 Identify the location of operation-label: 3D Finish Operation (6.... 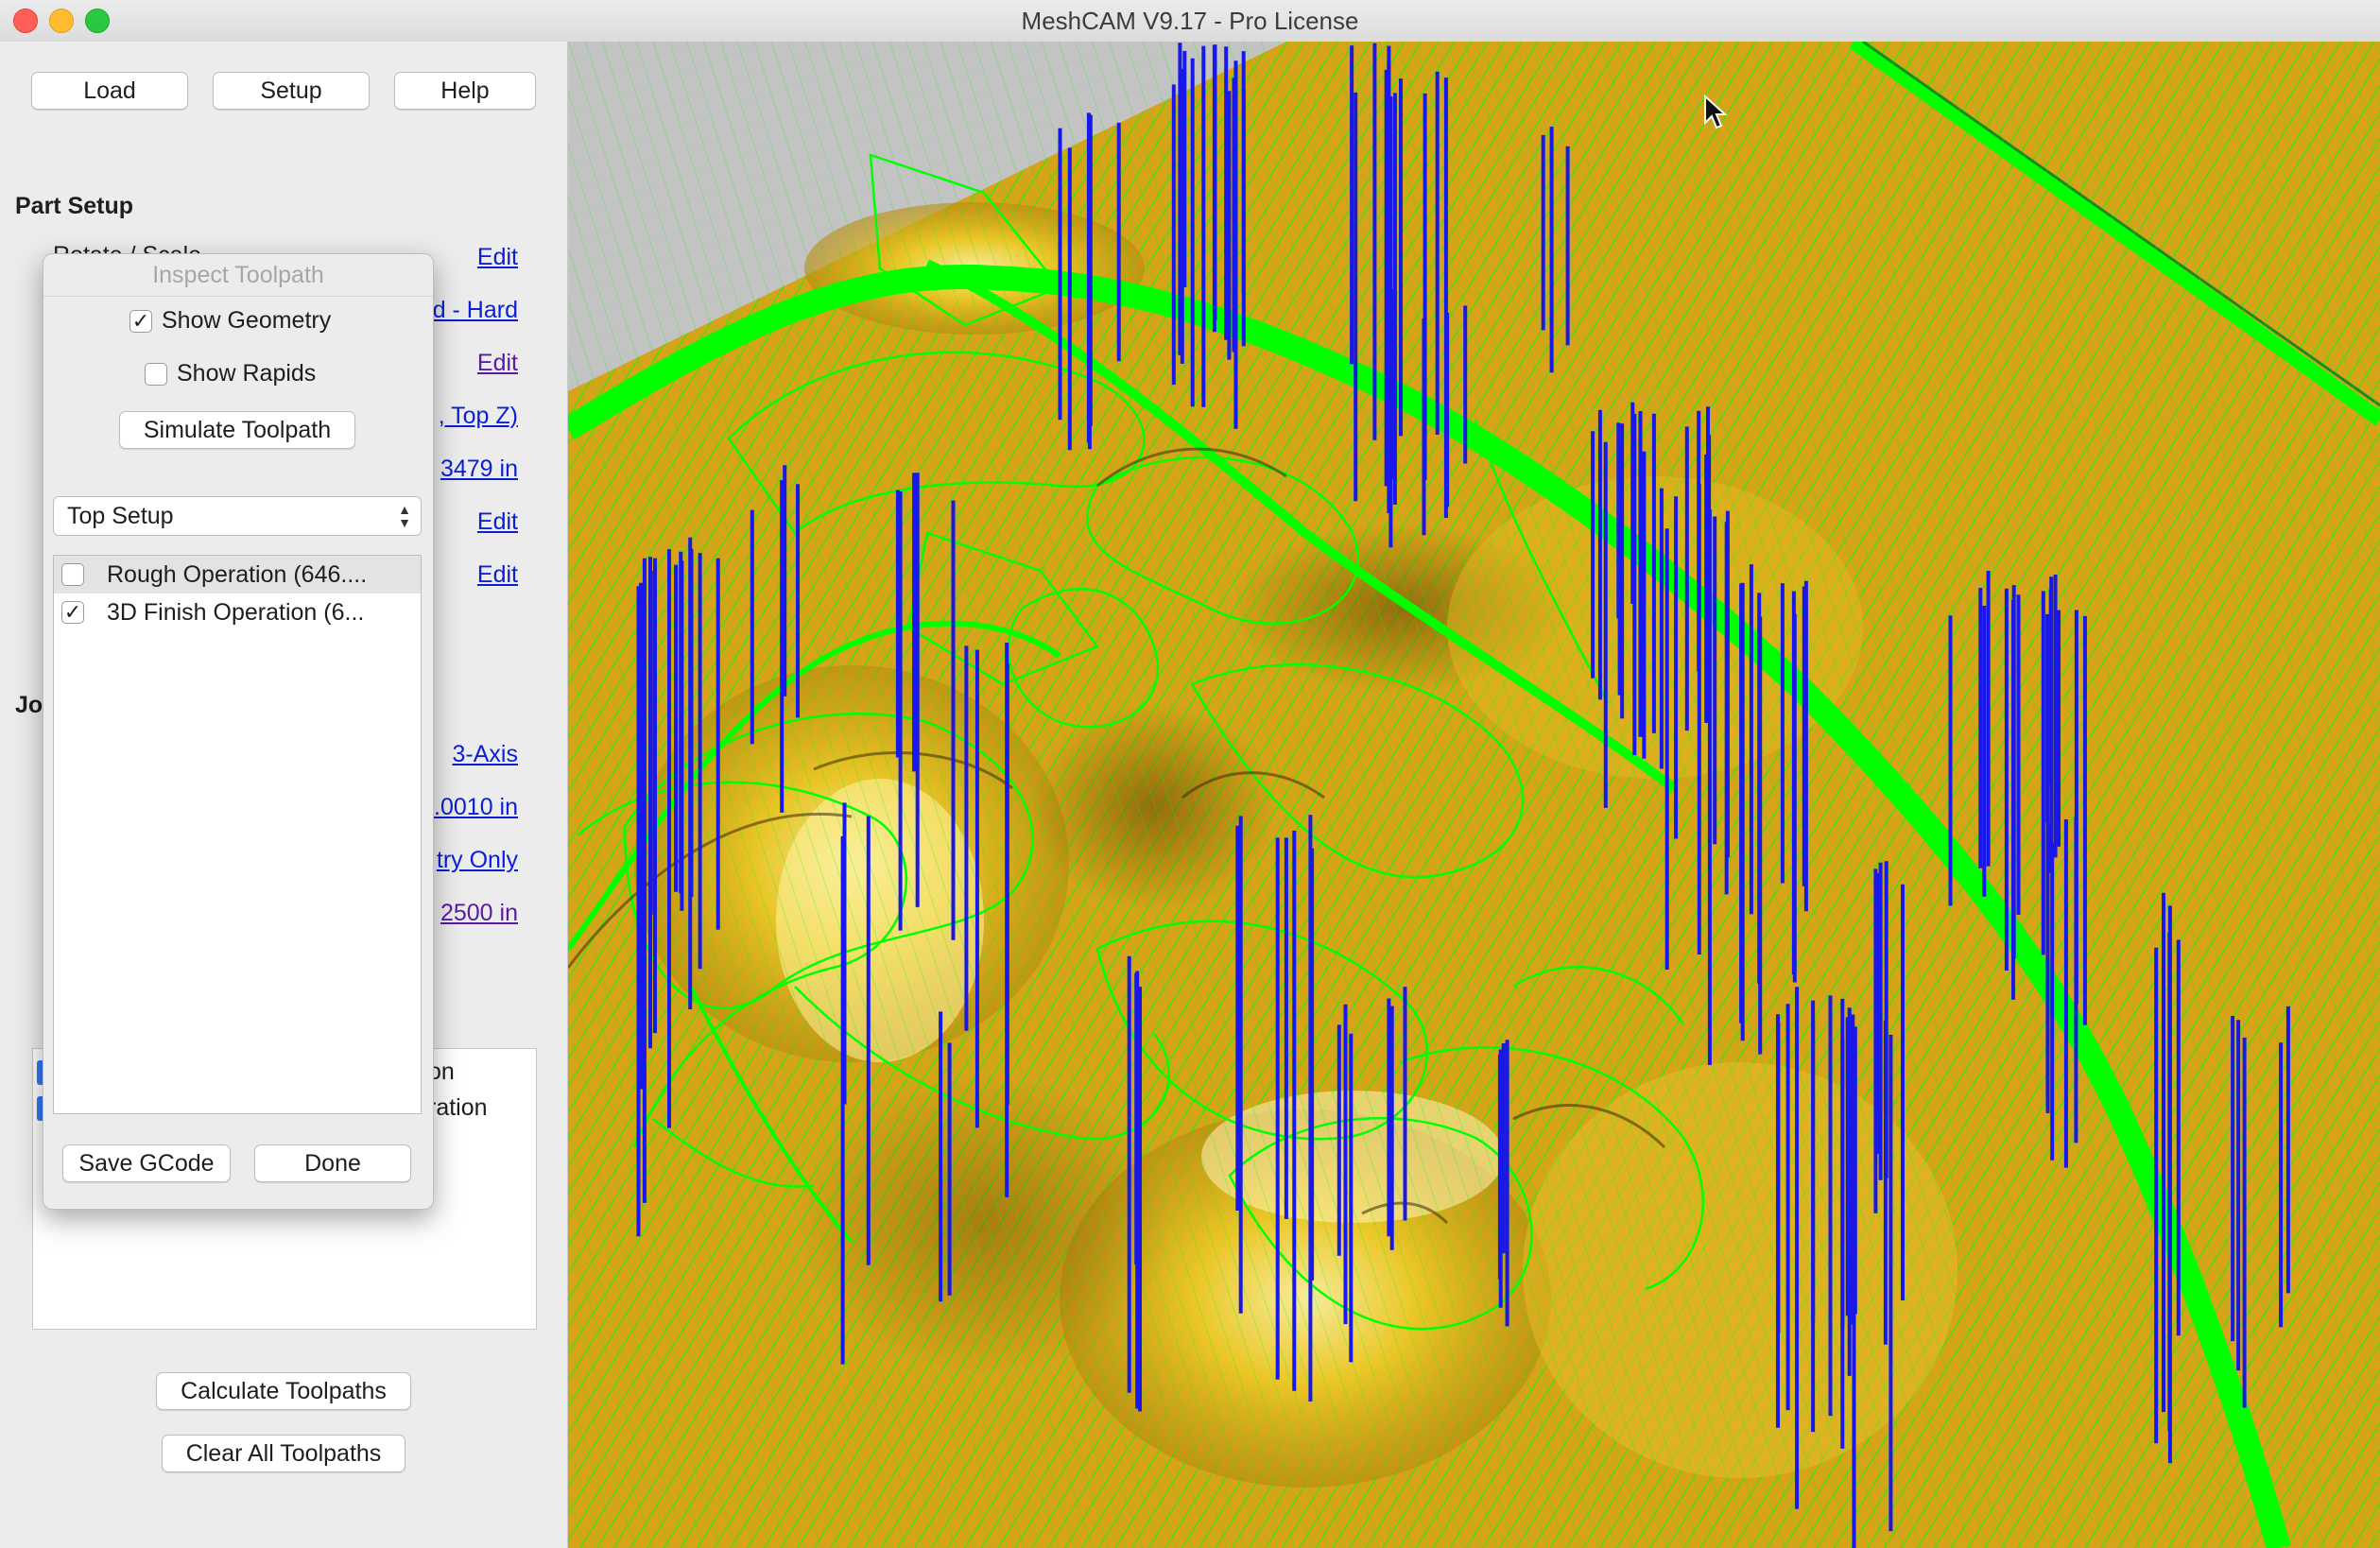
(236, 612).